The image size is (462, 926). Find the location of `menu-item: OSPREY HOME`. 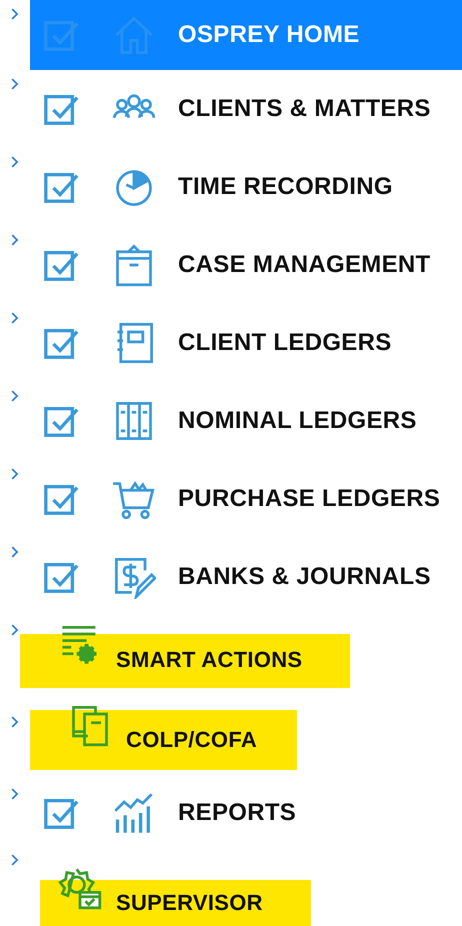

menu-item: OSPREY HOME is located at coordinates (246, 35).